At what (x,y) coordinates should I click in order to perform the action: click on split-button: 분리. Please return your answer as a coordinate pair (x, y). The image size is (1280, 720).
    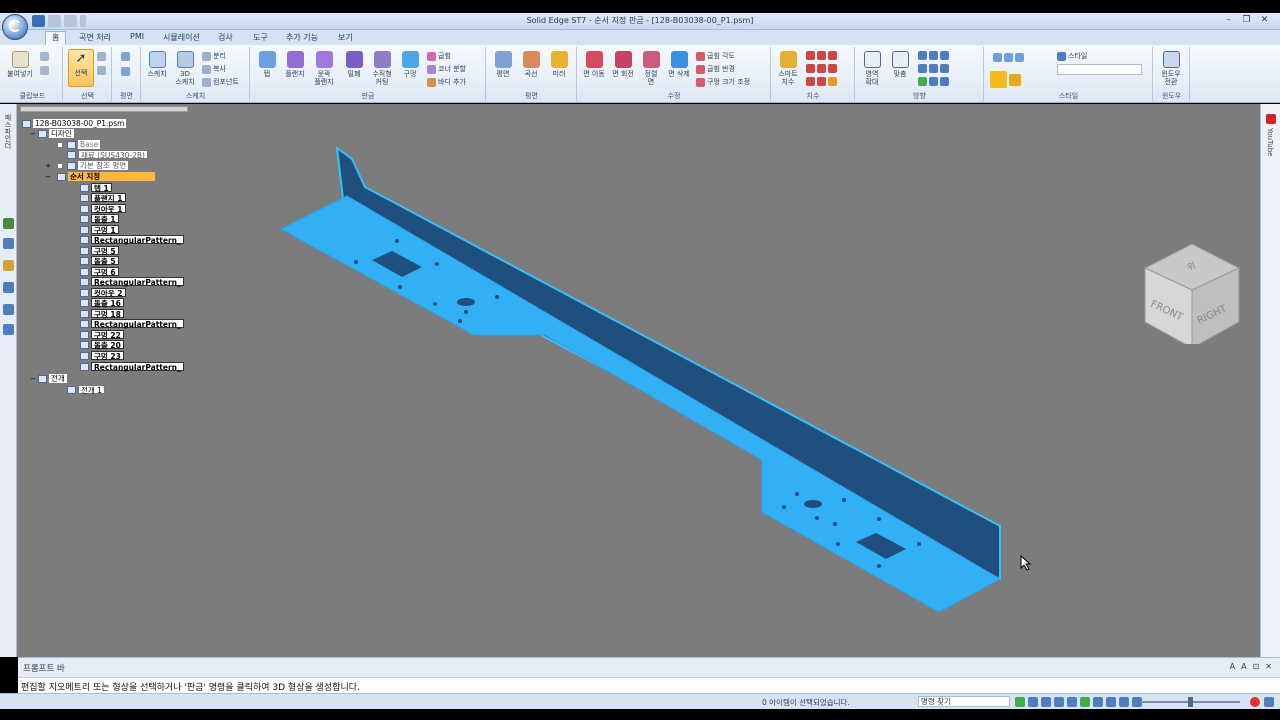
    Looking at the image, I should click on (214, 56).